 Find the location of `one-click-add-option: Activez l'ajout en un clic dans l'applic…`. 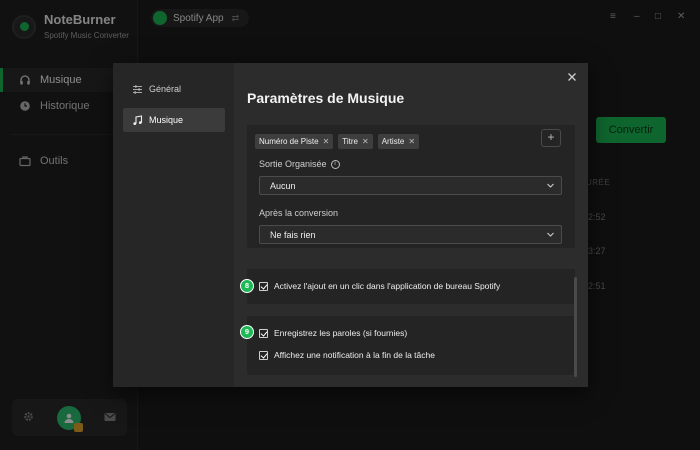

one-click-add-option: Activez l'ajout en un clic dans l'applic… is located at coordinates (379, 286).